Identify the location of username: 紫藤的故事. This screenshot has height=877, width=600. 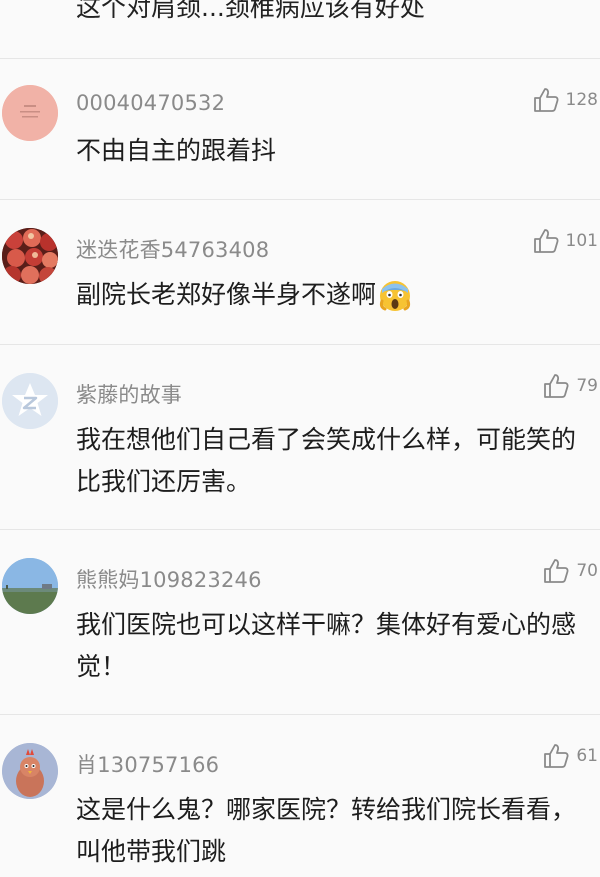
(129, 394).